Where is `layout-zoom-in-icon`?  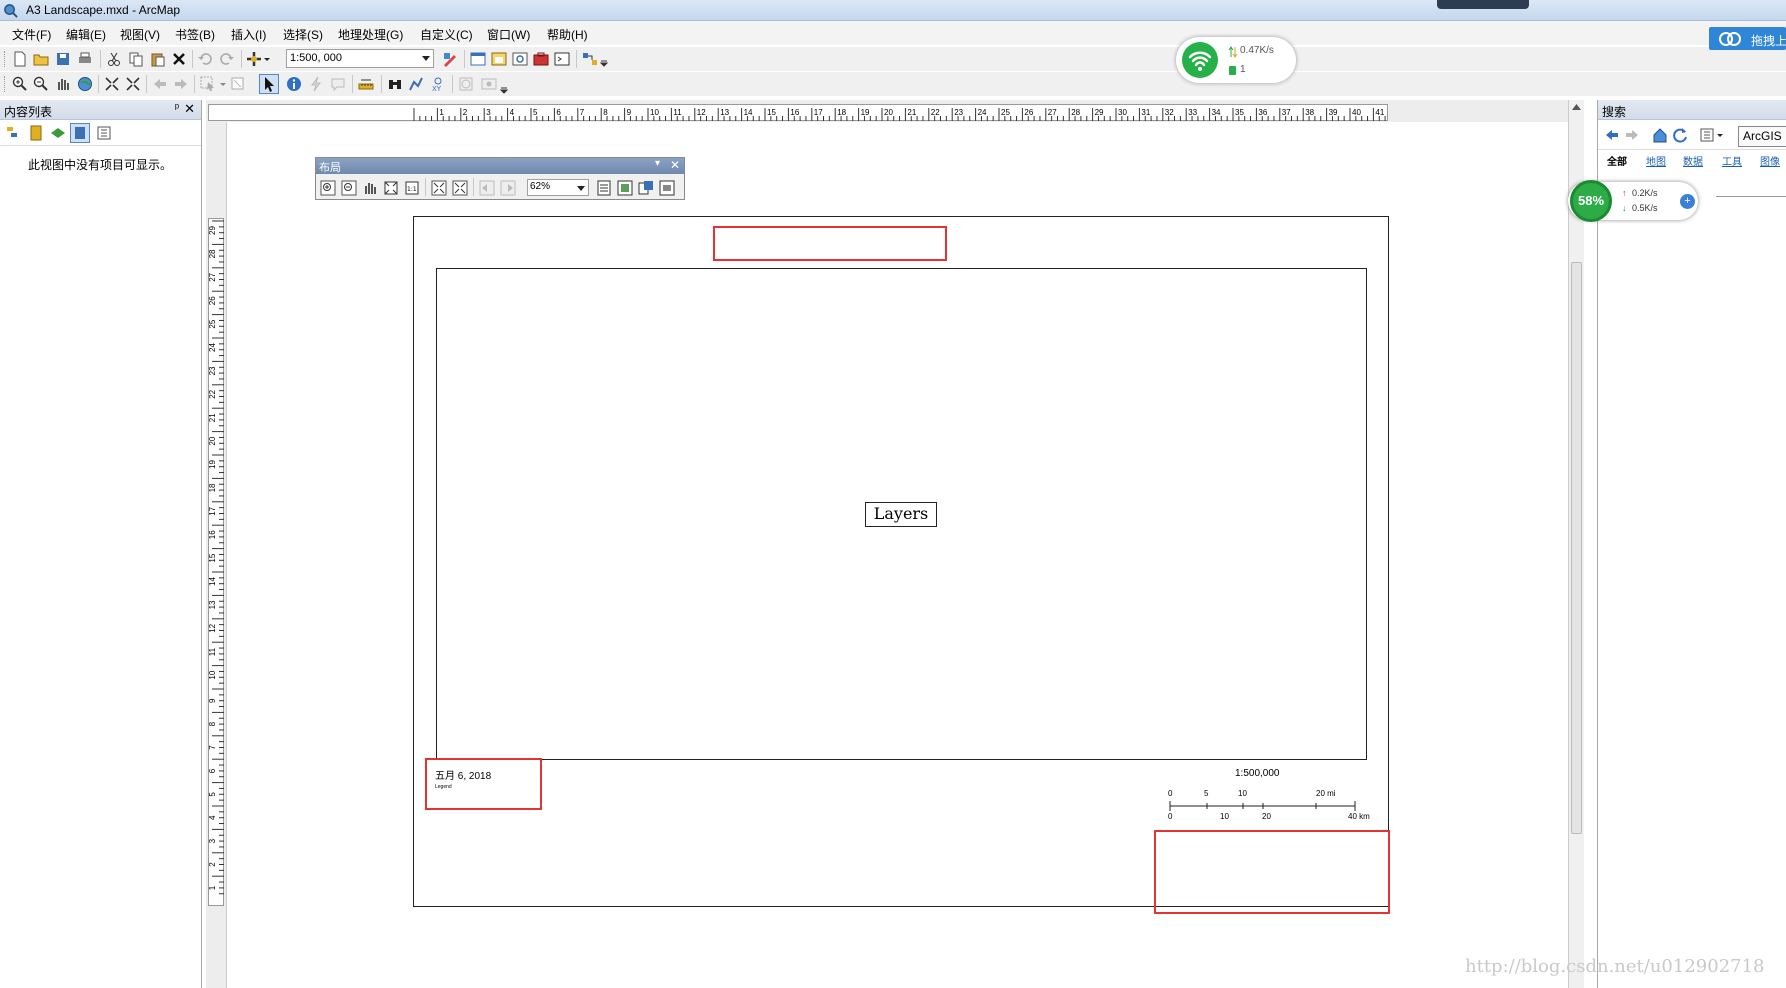 layout-zoom-in-icon is located at coordinates (328, 188).